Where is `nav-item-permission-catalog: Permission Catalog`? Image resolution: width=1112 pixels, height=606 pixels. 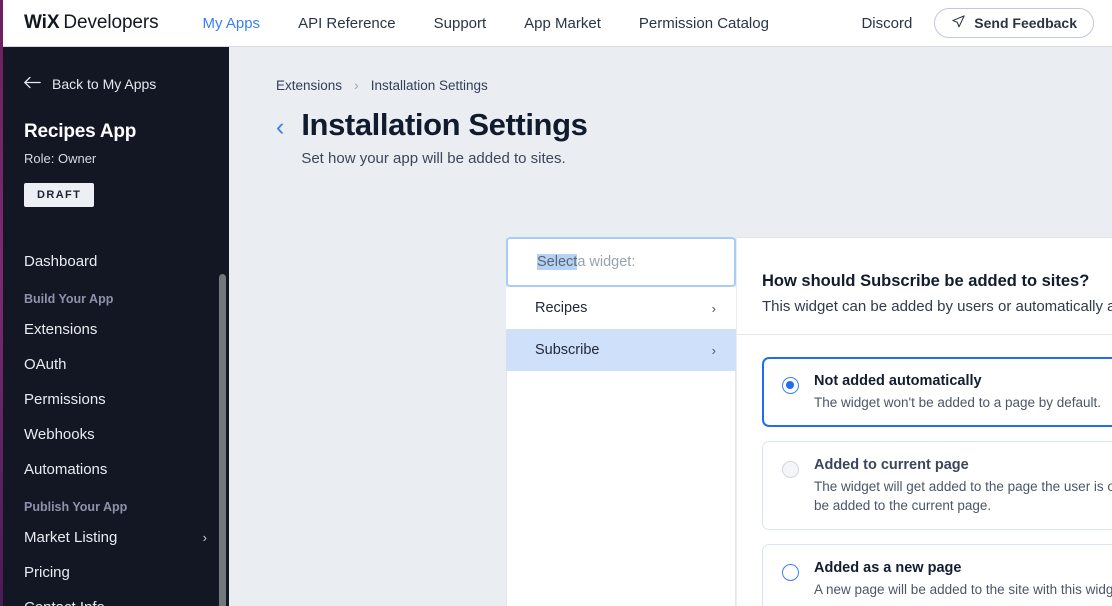
nav-item-permission-catalog: Permission Catalog is located at coordinates (704, 23).